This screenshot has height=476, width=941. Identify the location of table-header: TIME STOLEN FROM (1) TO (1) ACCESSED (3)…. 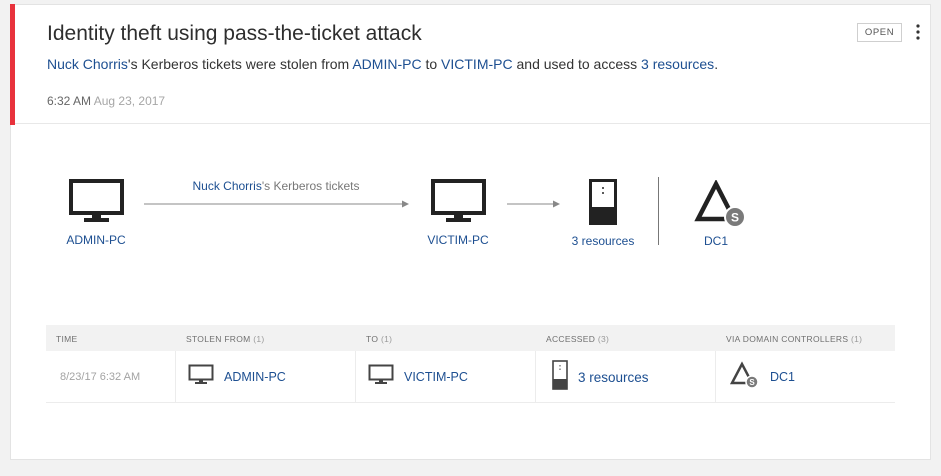
(470, 338).